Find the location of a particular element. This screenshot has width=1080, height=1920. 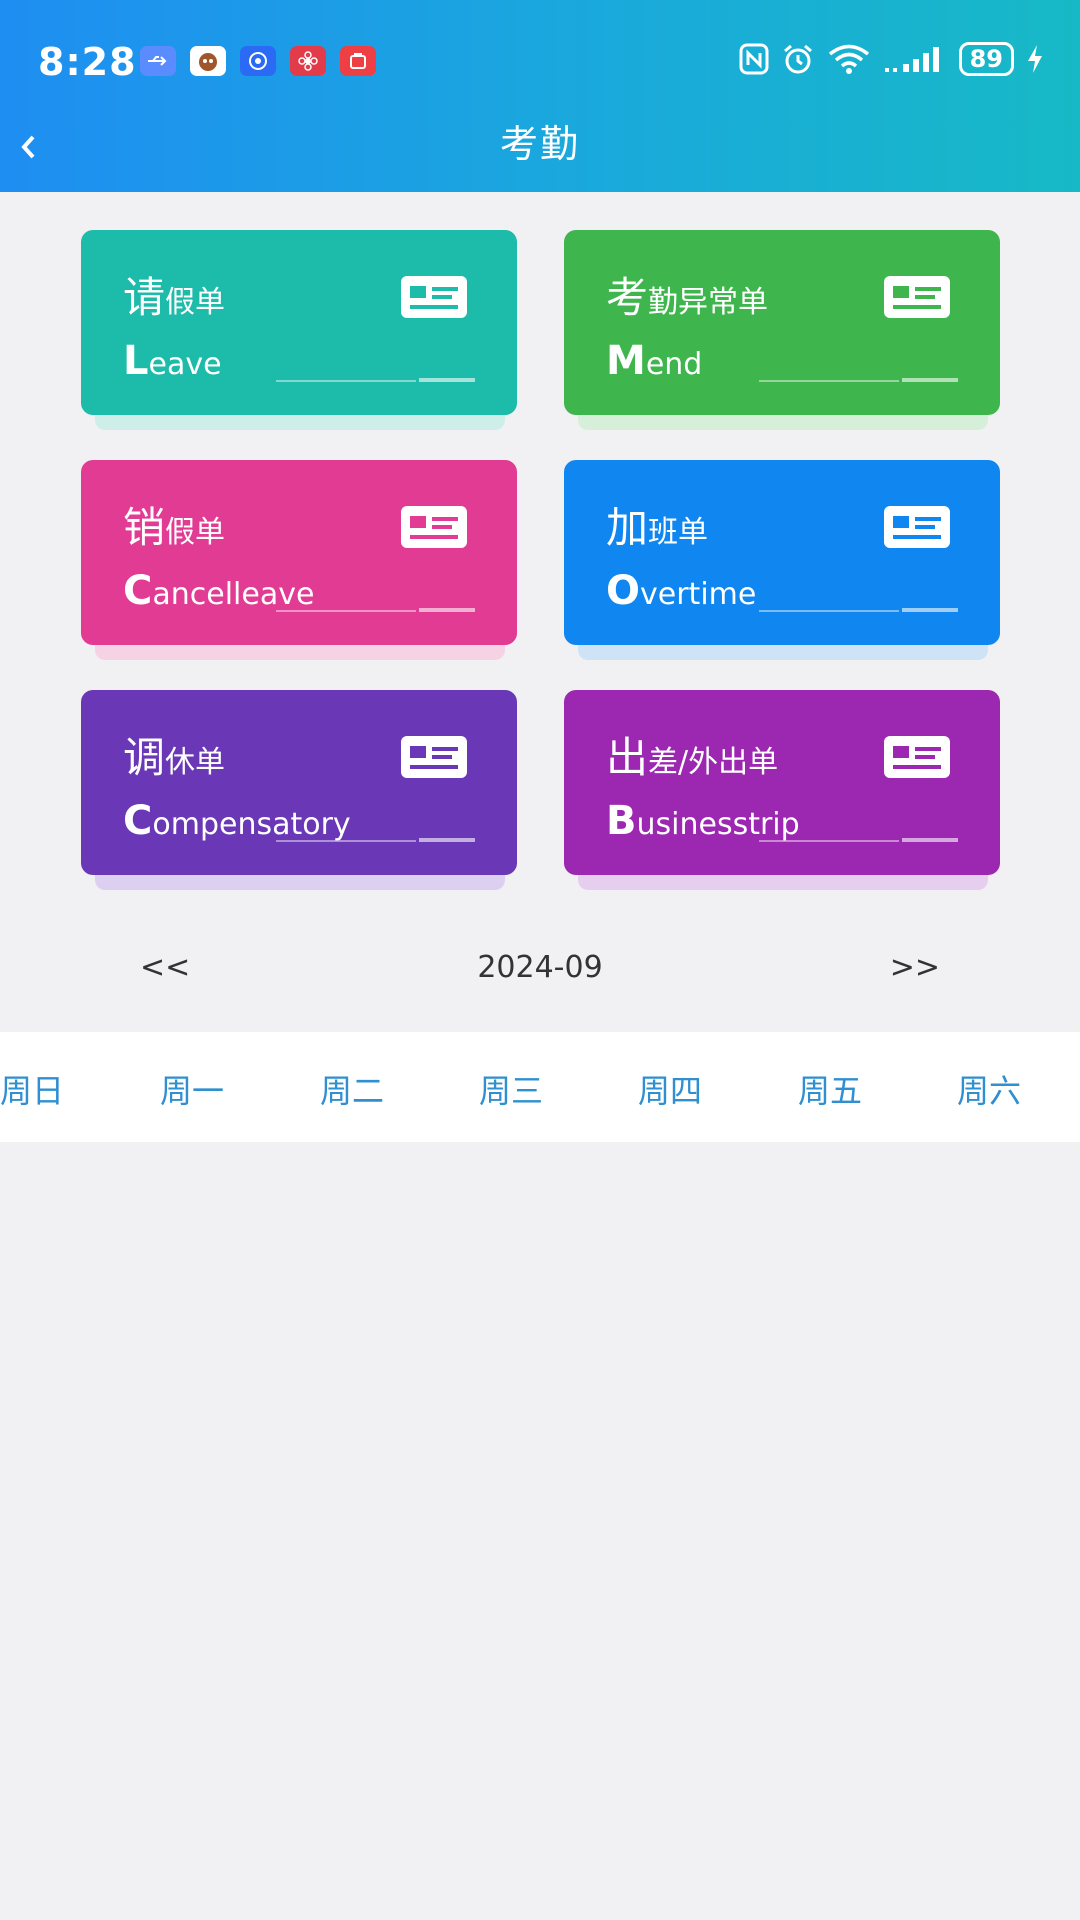

weekday-thursday: 周四 is located at coordinates (670, 1091).